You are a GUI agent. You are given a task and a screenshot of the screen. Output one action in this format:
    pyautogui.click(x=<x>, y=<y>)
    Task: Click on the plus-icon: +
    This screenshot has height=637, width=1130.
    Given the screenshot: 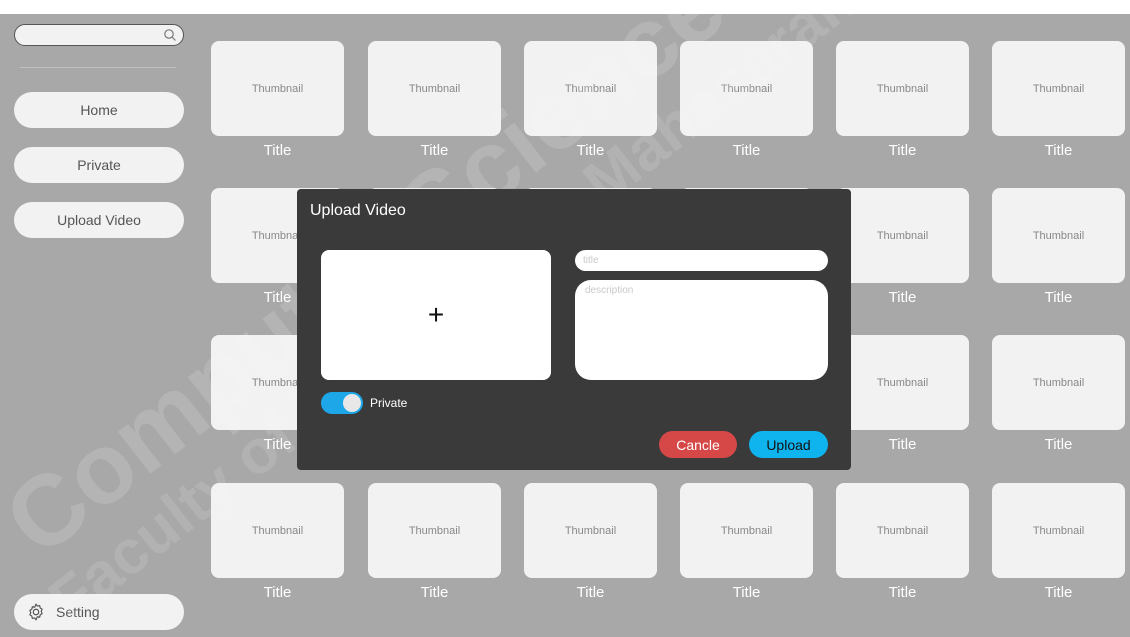 What is the action you would take?
    pyautogui.click(x=436, y=314)
    